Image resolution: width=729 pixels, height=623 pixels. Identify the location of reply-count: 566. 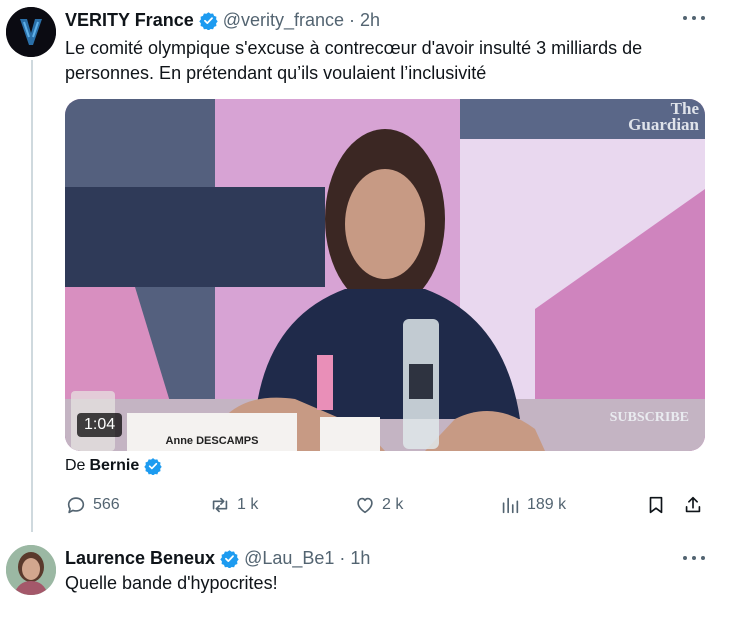
(106, 504).